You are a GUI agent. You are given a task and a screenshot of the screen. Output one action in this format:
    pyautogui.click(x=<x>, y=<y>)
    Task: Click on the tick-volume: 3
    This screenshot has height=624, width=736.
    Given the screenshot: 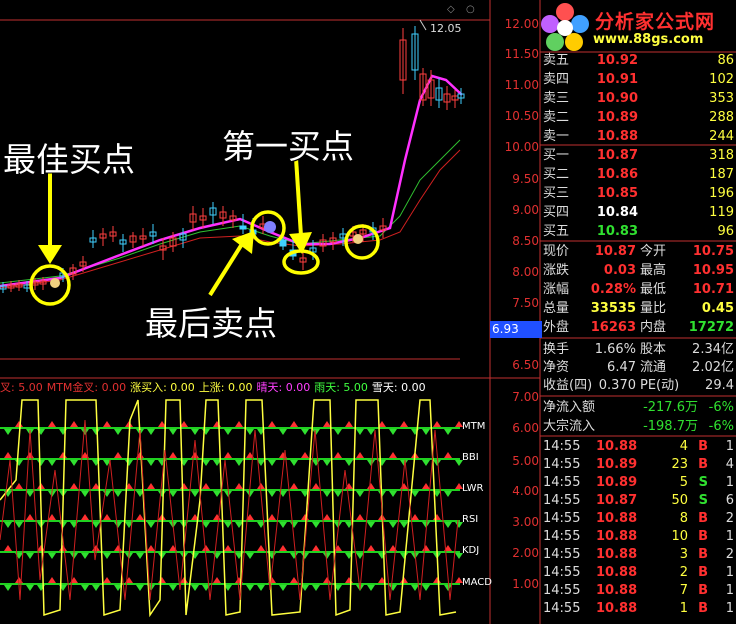 What is the action you would take?
    pyautogui.click(x=683, y=554)
    